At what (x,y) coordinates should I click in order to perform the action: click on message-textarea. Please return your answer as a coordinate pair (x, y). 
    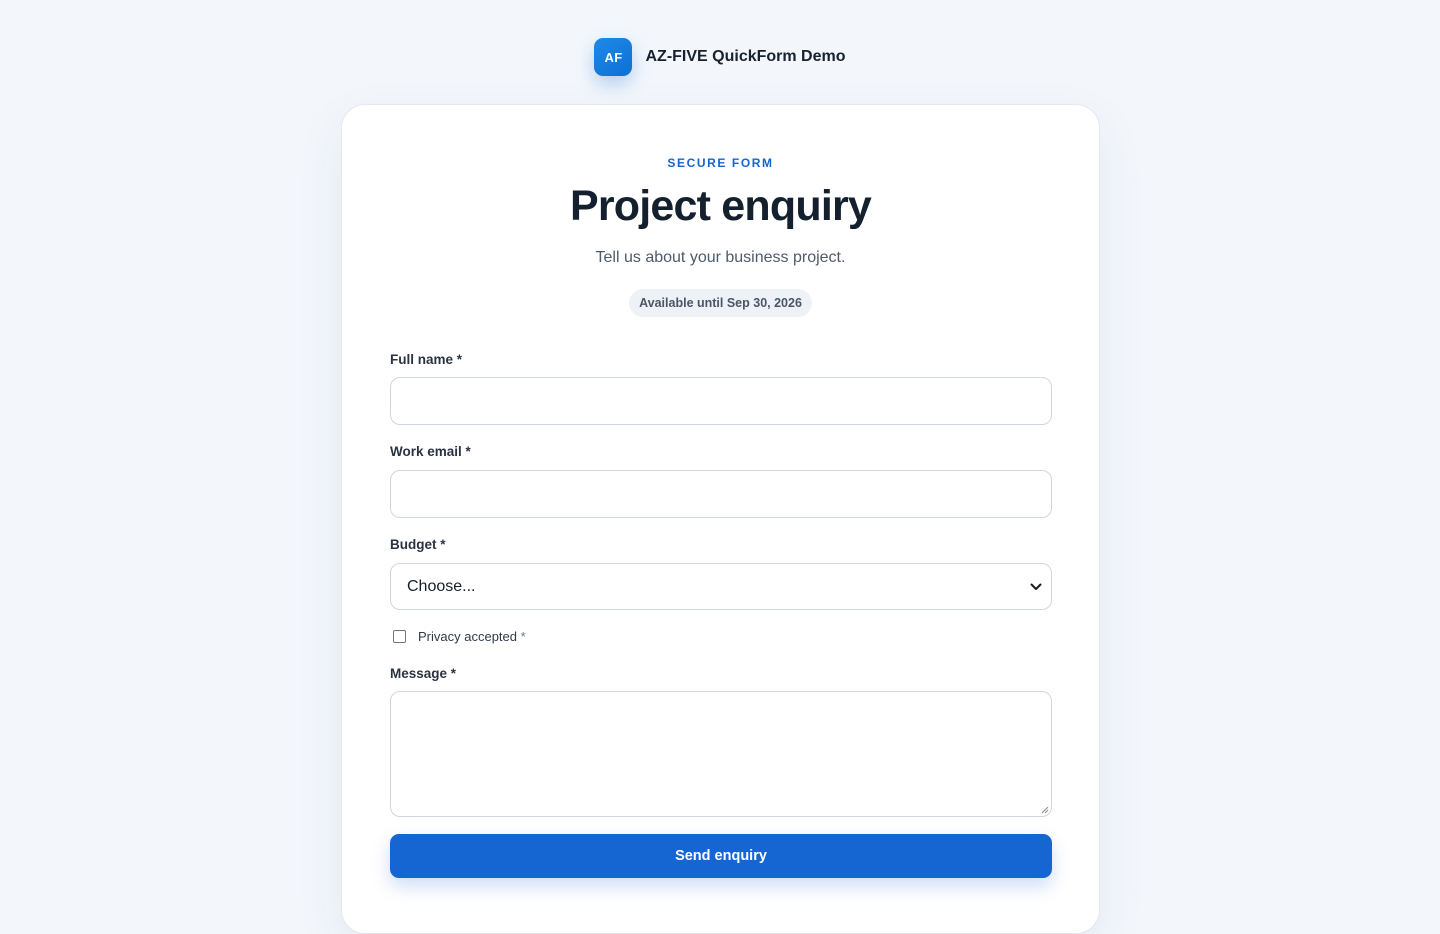
    Looking at the image, I should click on (721, 754).